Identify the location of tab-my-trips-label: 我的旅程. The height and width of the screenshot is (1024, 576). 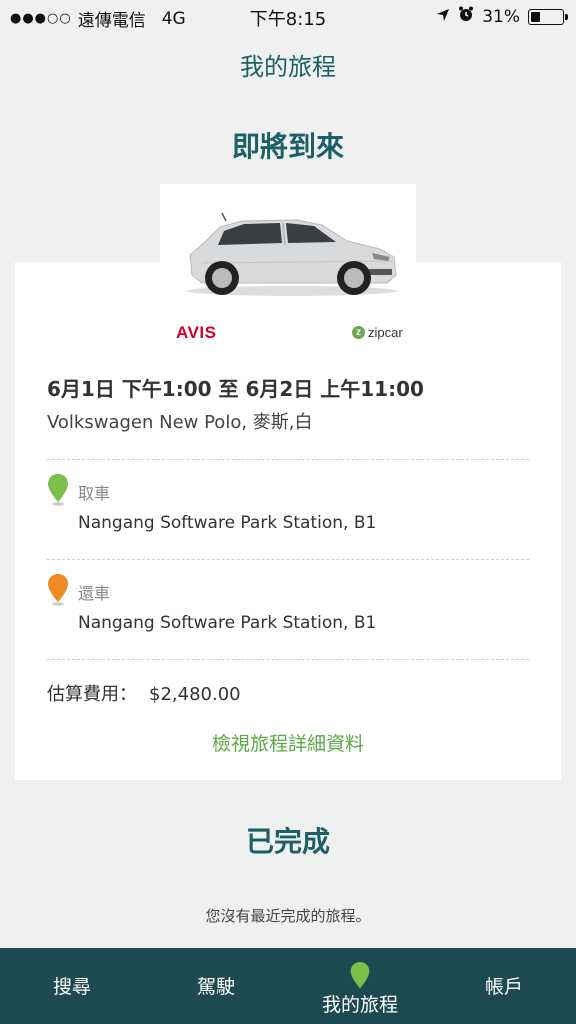
(359, 1005).